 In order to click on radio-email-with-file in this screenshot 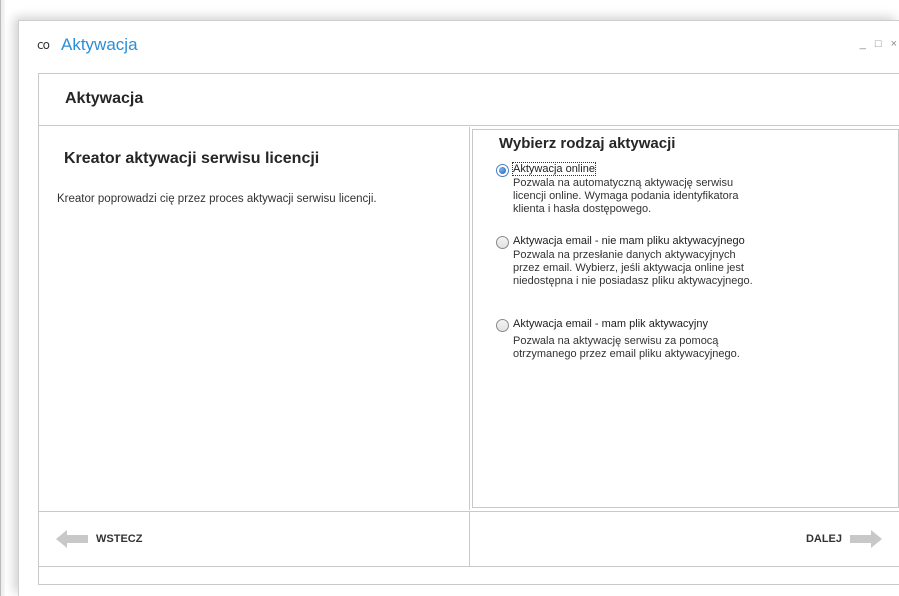, I will do `click(502, 325)`.